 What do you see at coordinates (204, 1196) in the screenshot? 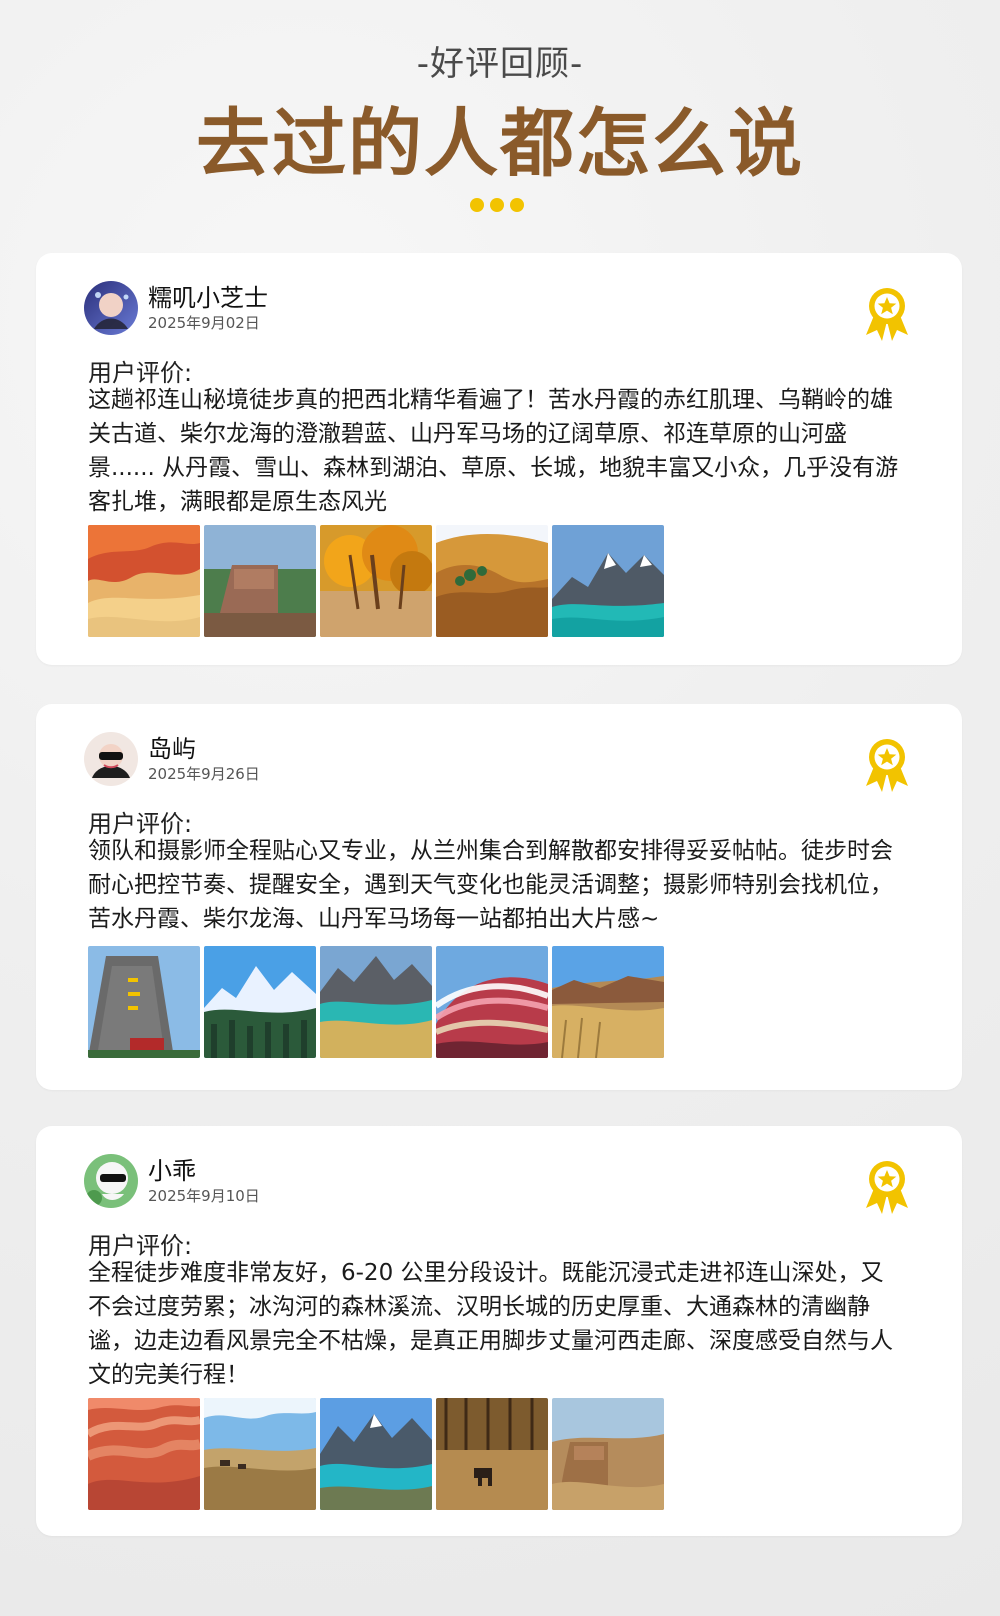
I see `review-date: 2025年9月10日` at bounding box center [204, 1196].